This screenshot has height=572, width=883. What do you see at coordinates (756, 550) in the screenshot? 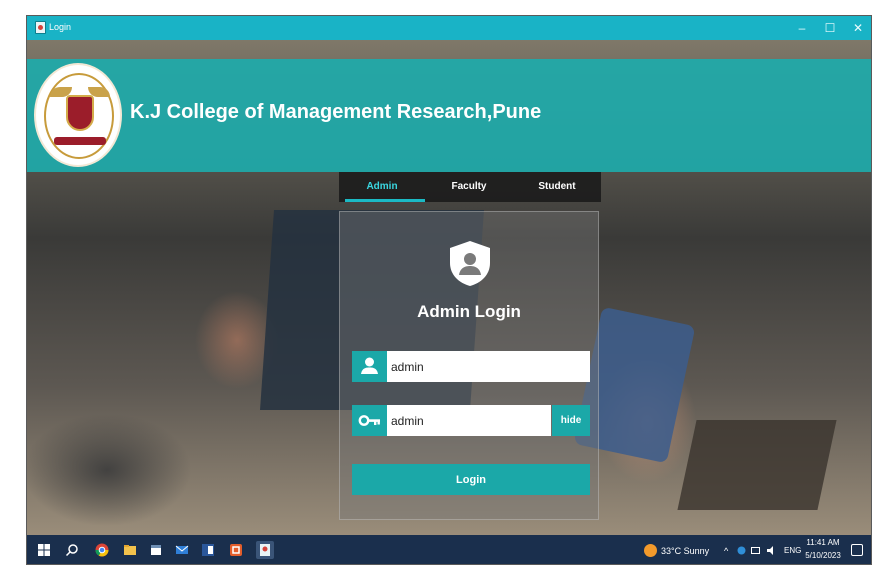
I see `battery-icon` at bounding box center [756, 550].